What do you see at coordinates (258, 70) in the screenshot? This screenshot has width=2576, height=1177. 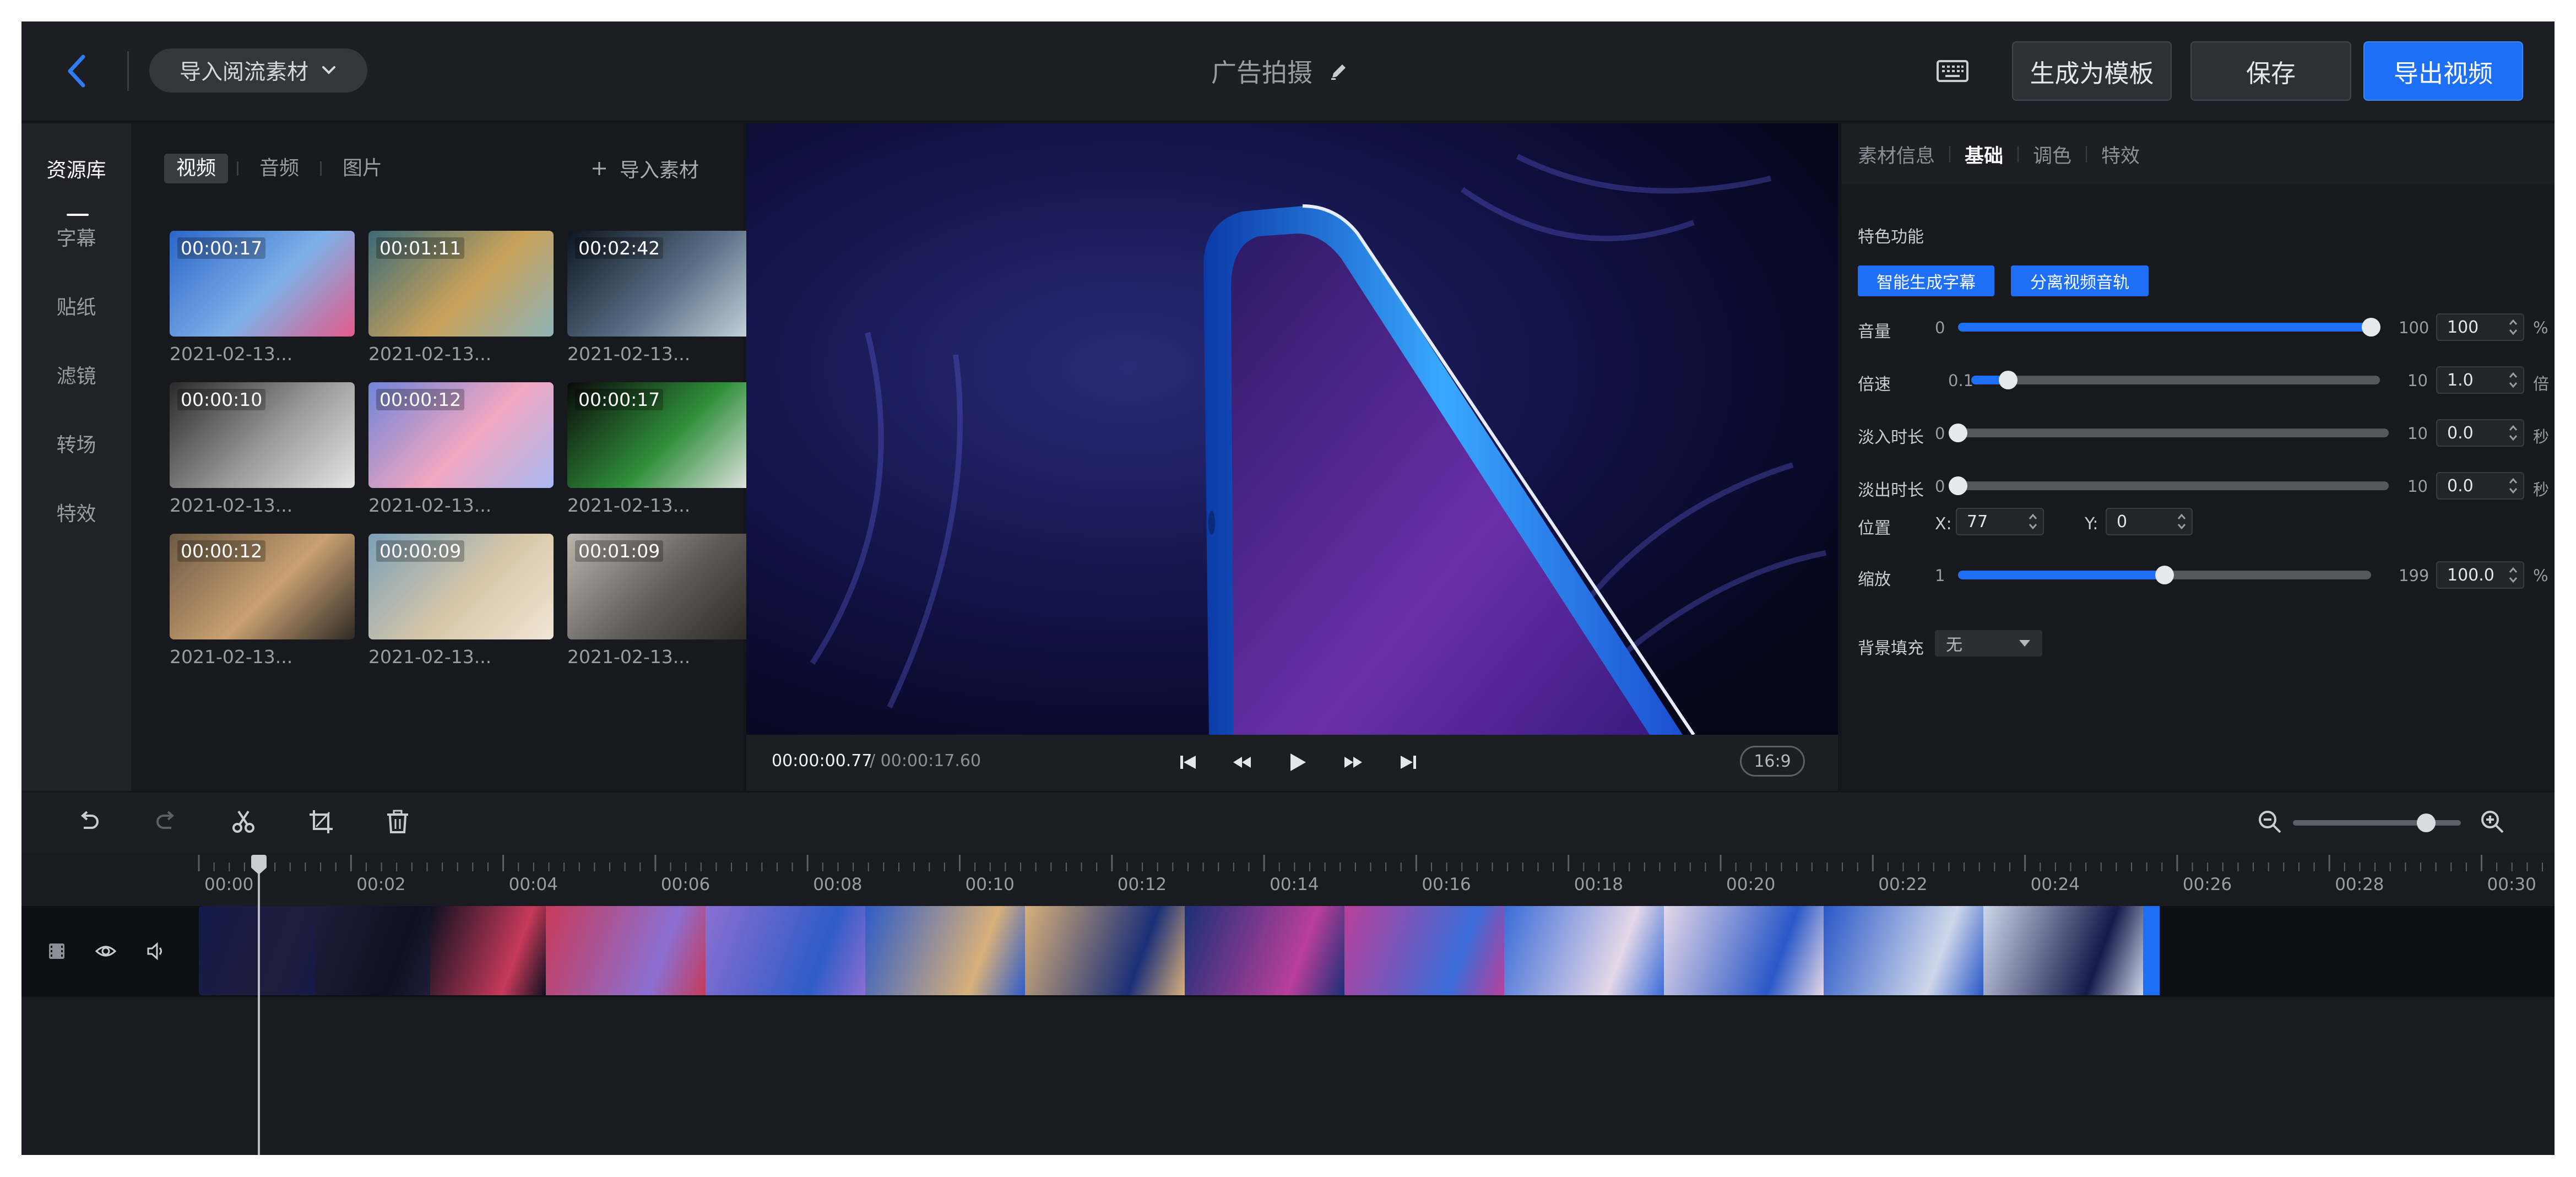 I see `import-feed-dropdown: 导入阅流素材` at bounding box center [258, 70].